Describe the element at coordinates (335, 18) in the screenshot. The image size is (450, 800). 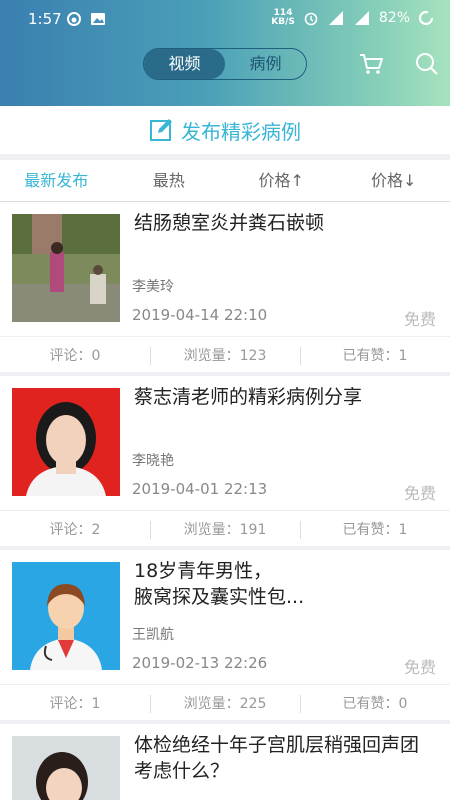
I see `signal-4g-icon` at that location.